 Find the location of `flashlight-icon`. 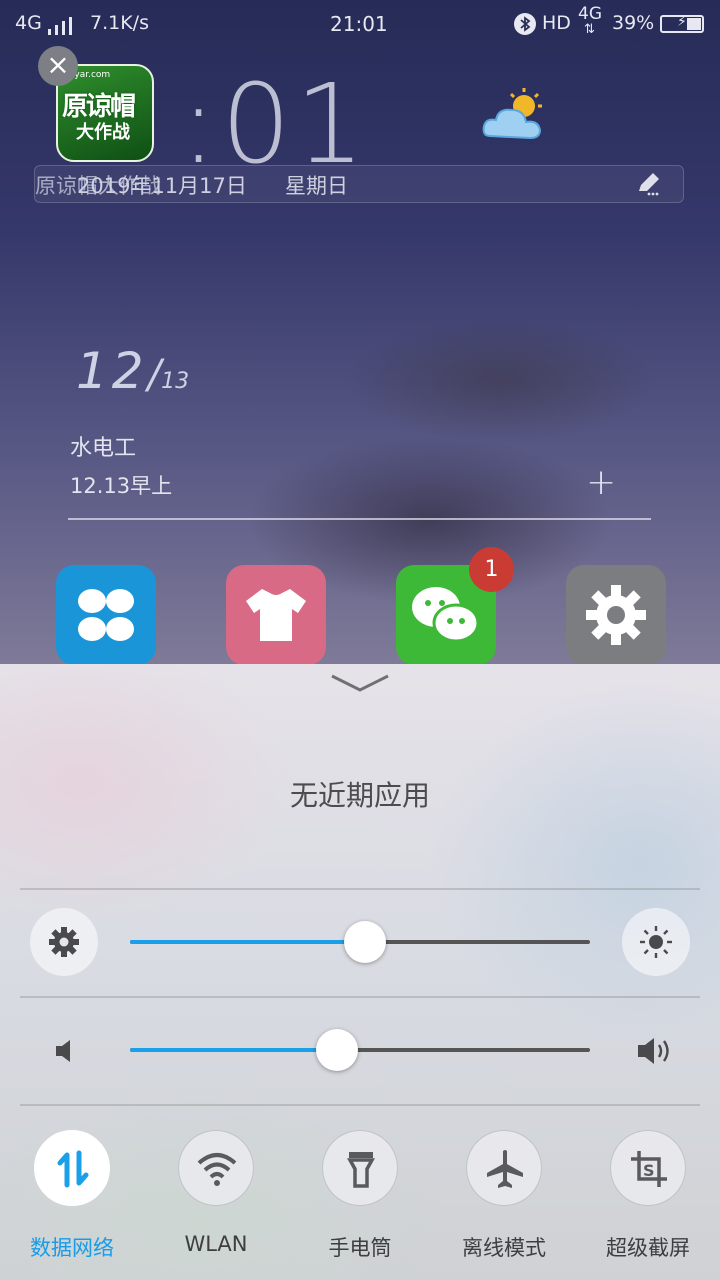

flashlight-icon is located at coordinates (361, 1170).